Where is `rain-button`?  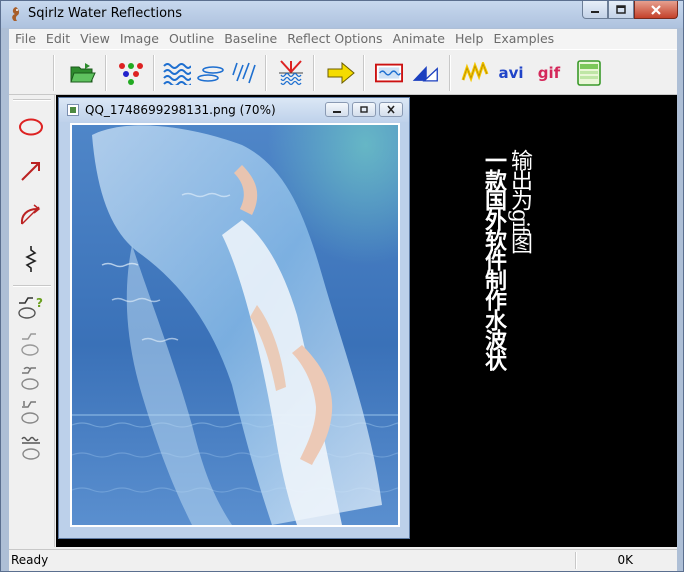
rain-button is located at coordinates (245, 73).